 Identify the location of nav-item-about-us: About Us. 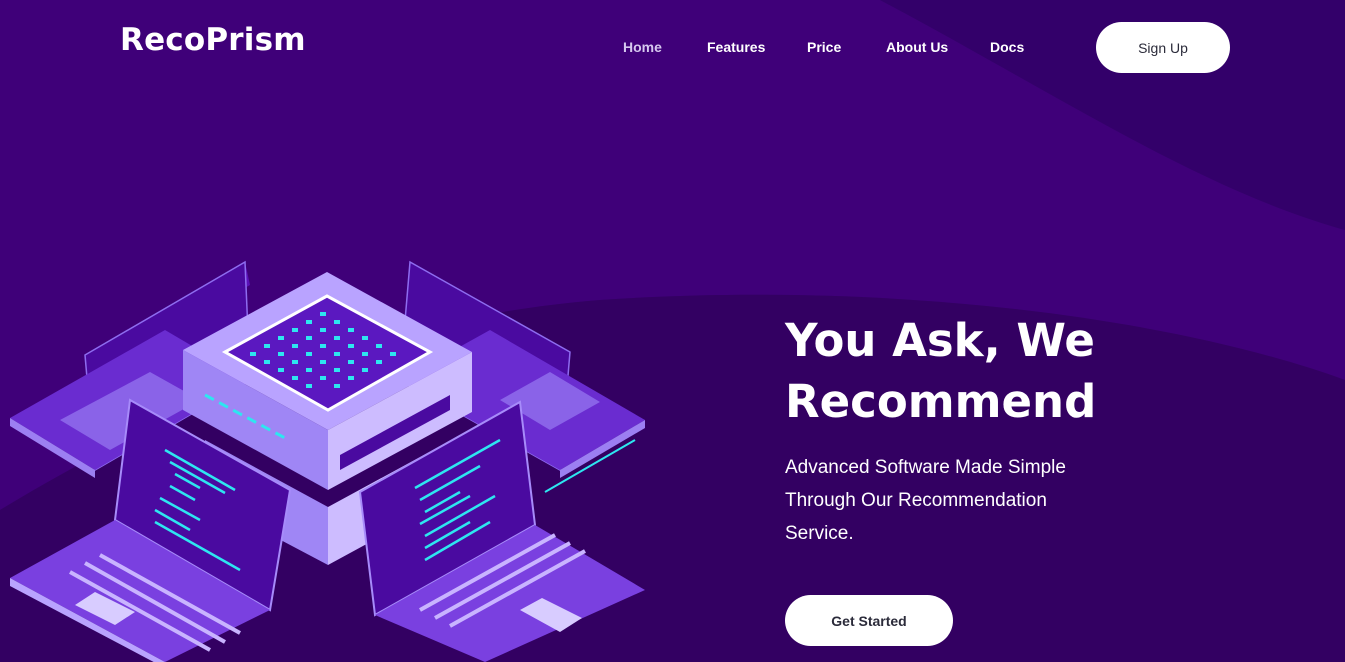
(917, 47).